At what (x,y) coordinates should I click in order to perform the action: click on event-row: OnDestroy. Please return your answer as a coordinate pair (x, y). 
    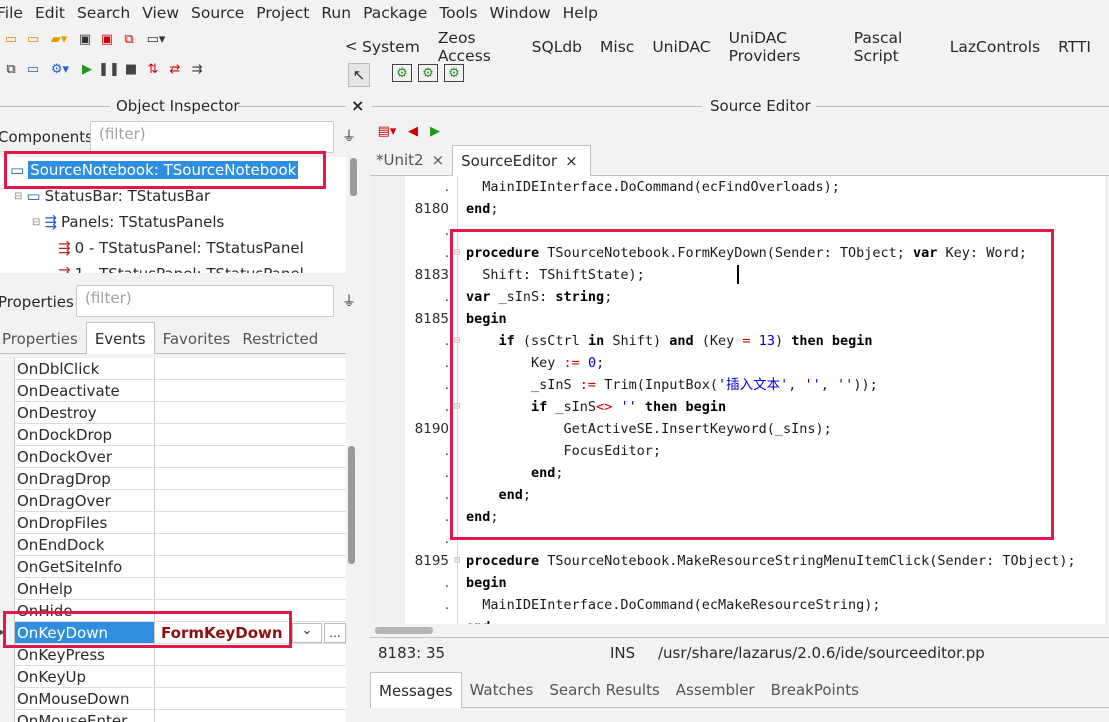
    Looking at the image, I should click on (180, 413).